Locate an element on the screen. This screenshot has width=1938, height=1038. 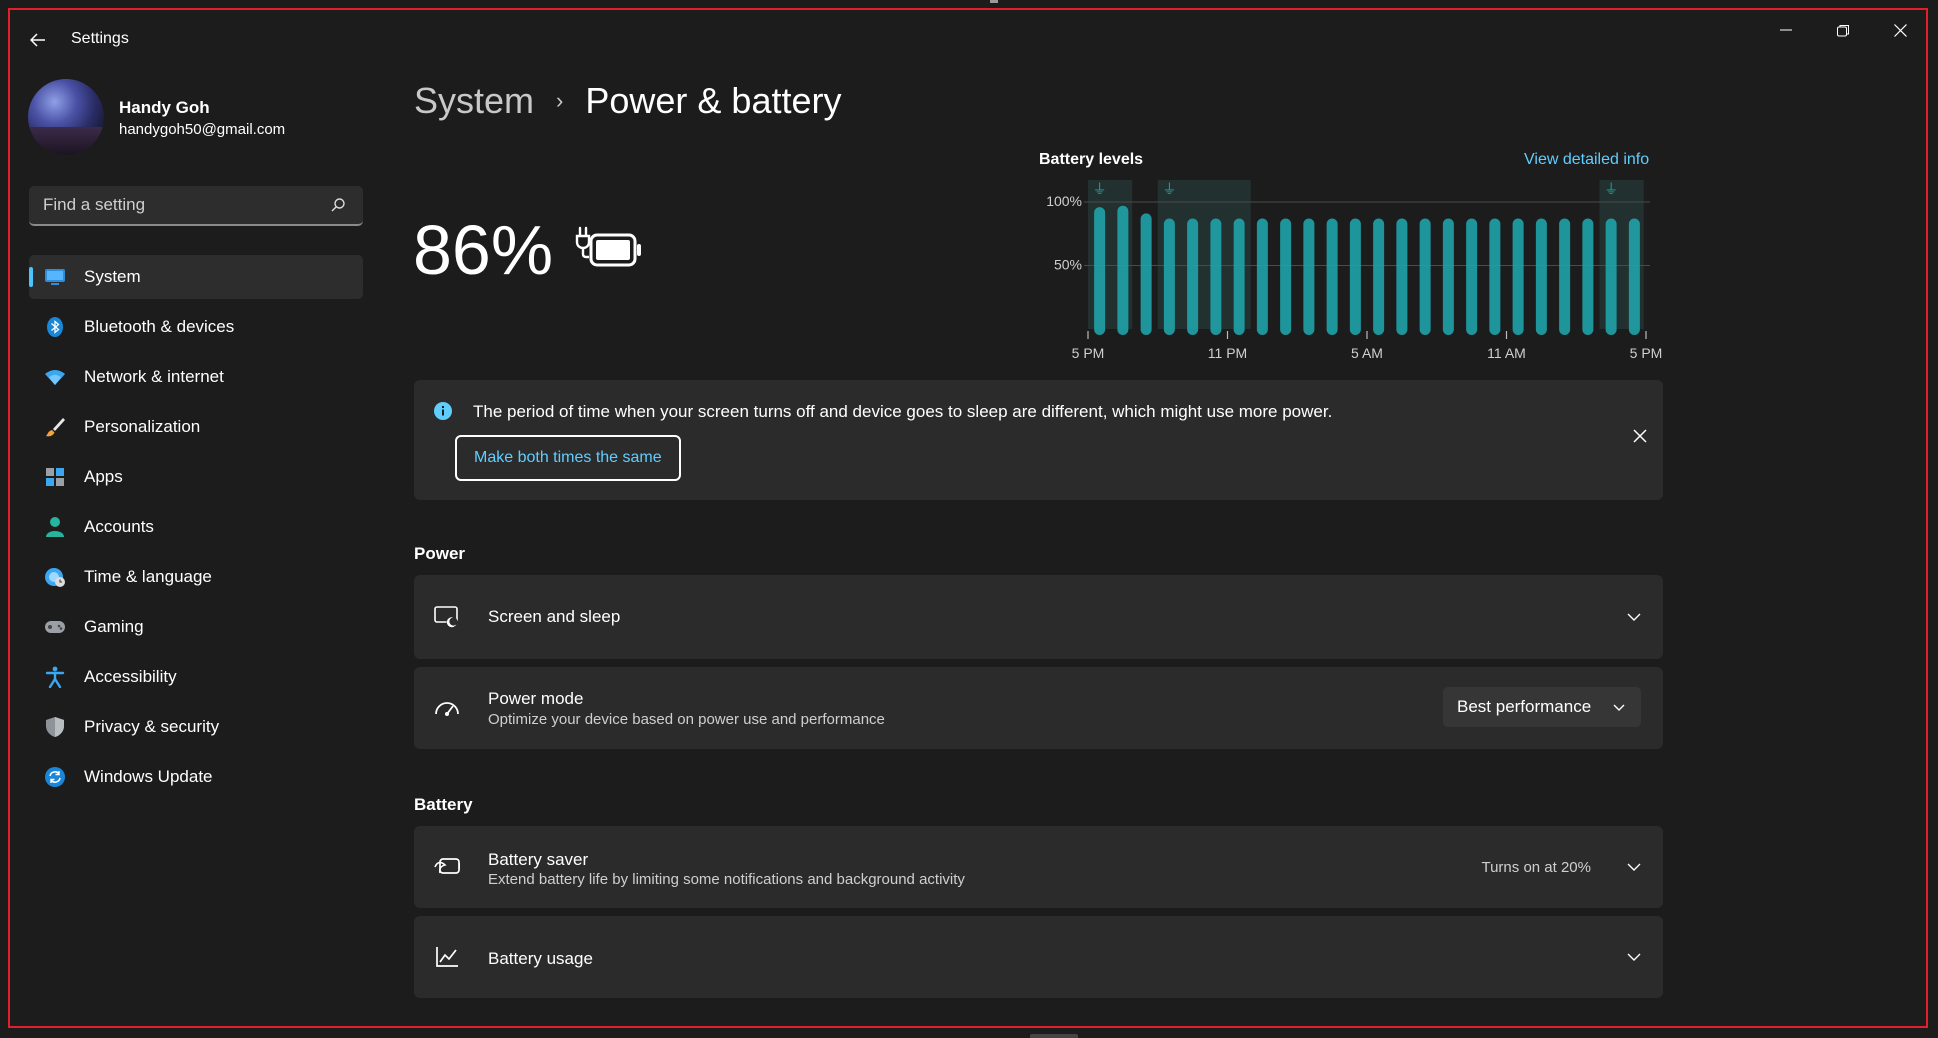
page-title: Power & battery is located at coordinates (713, 100).